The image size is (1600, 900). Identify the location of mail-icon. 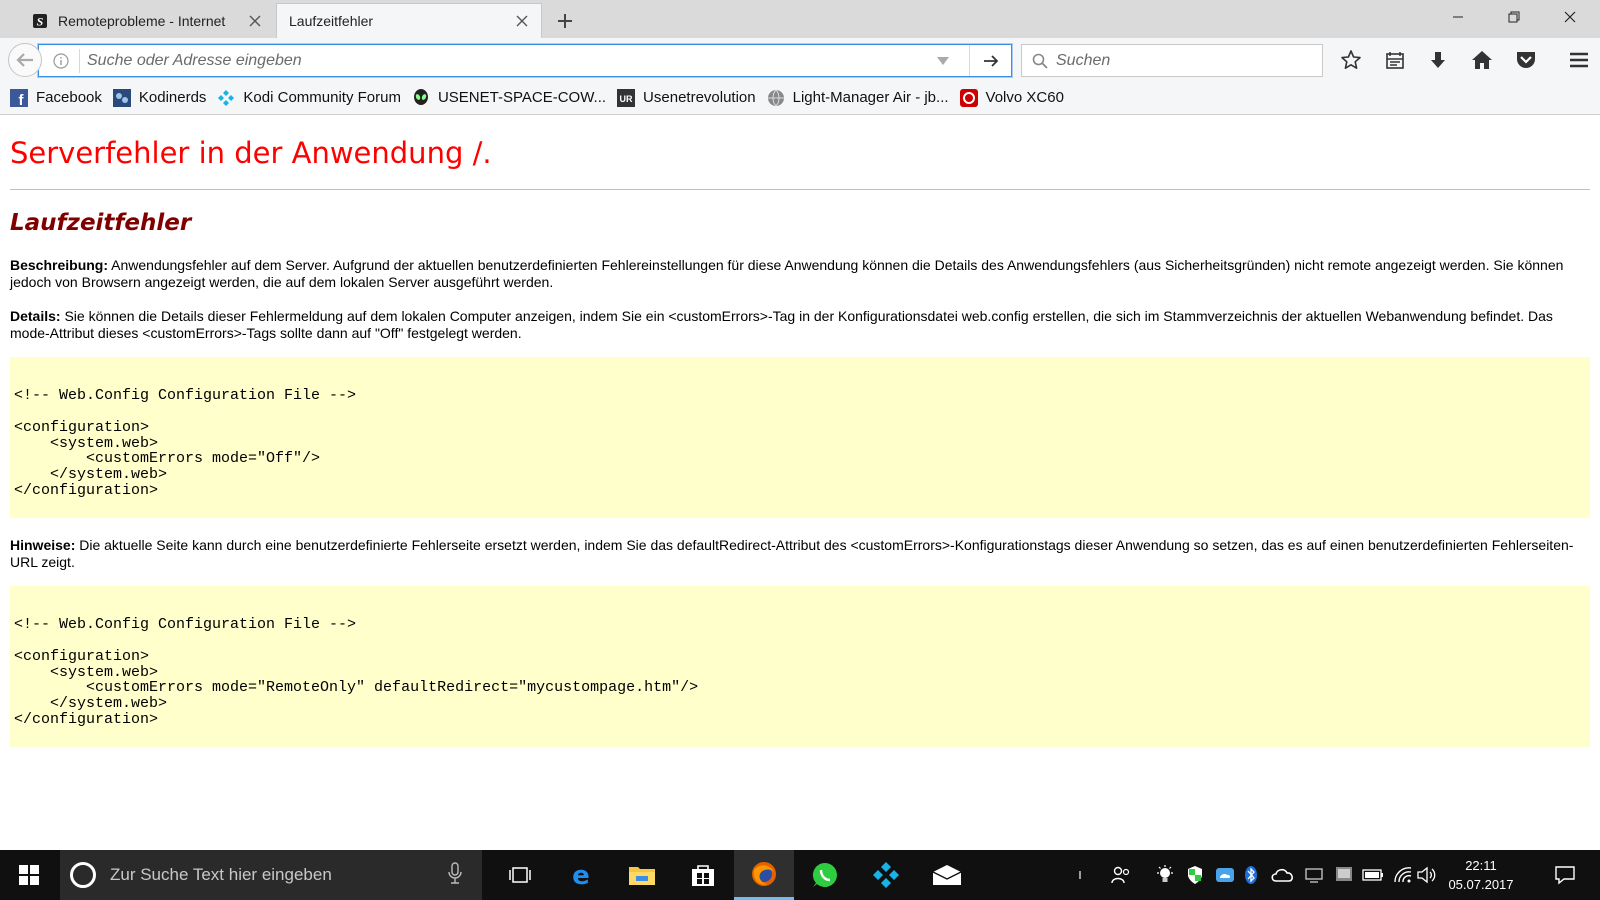
(947, 875).